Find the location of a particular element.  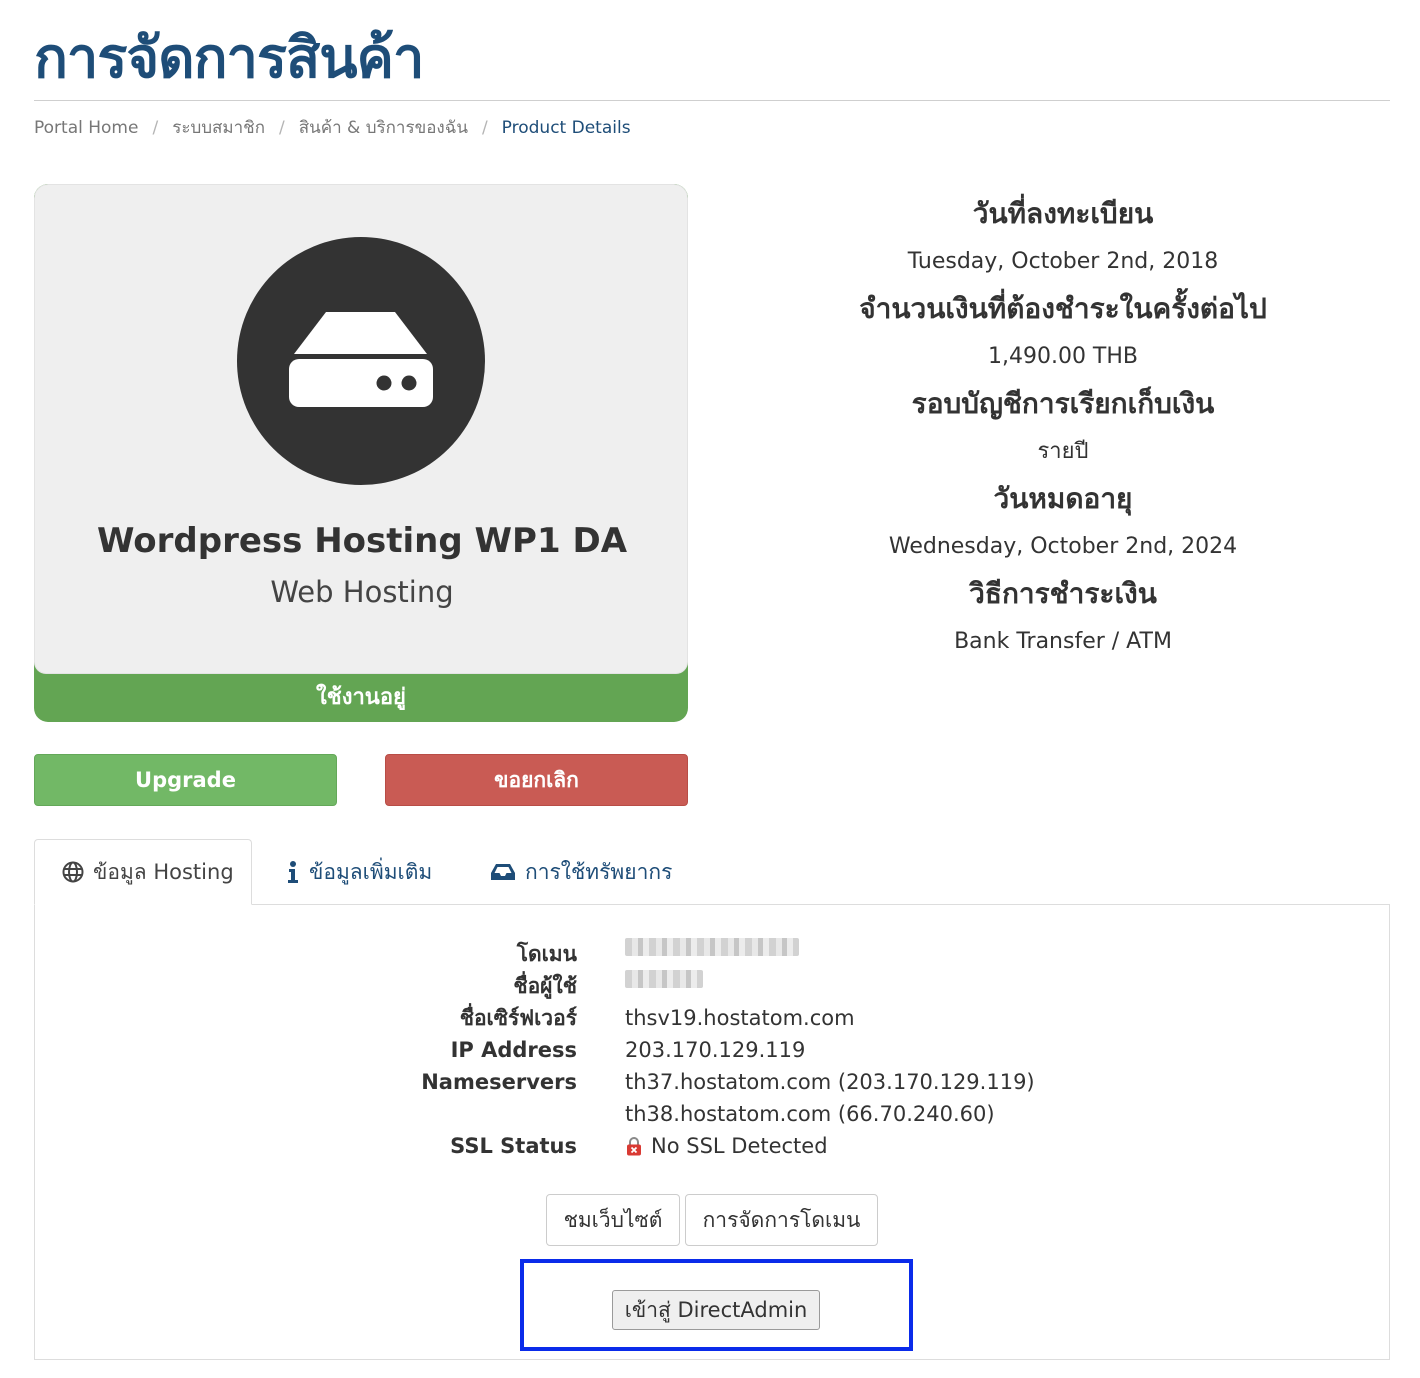

directadmin-login-button: เข้าสู่ DirectAdmin is located at coordinates (716, 1310).